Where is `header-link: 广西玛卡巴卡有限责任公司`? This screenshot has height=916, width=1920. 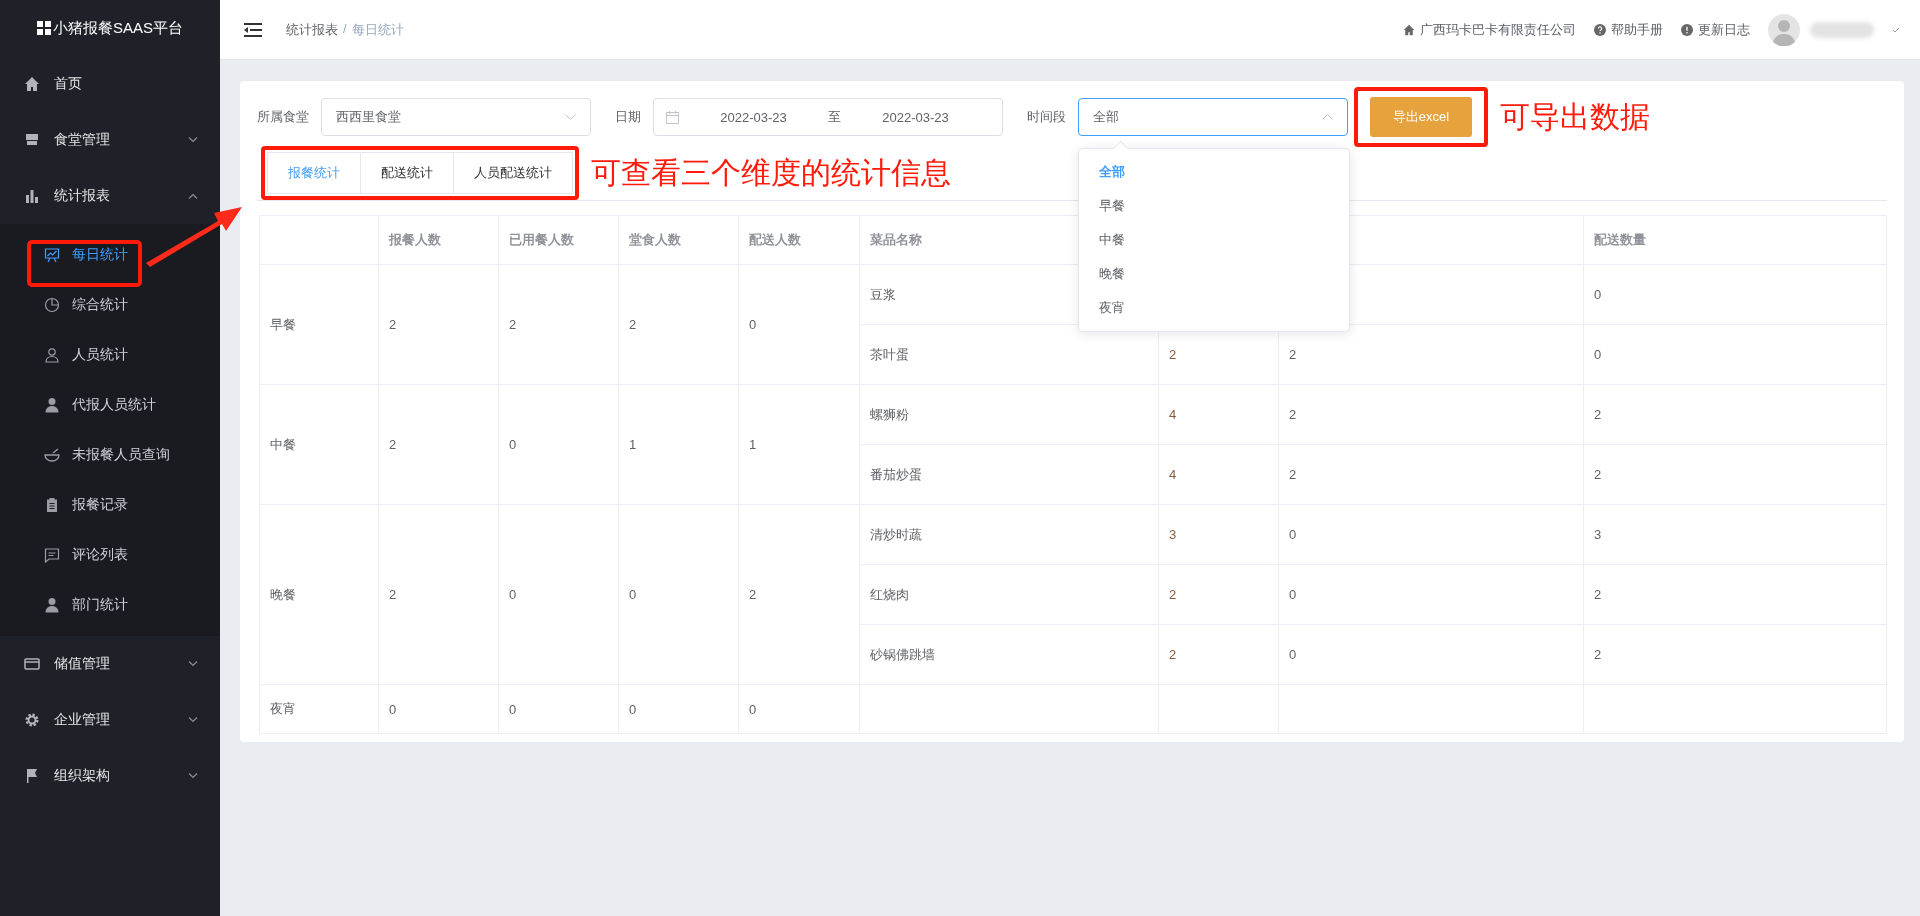 header-link: 广西玛卡巴卡有限责任公司 is located at coordinates (1498, 29).